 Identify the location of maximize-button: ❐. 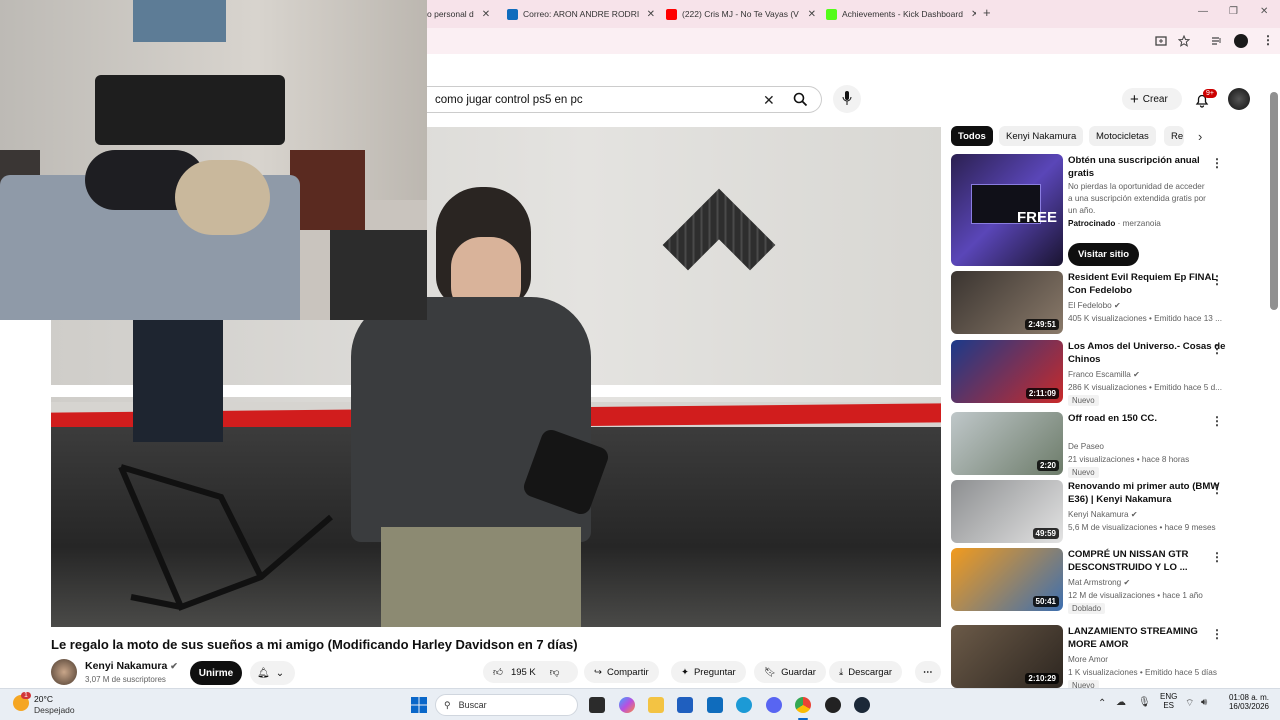
(1233, 11).